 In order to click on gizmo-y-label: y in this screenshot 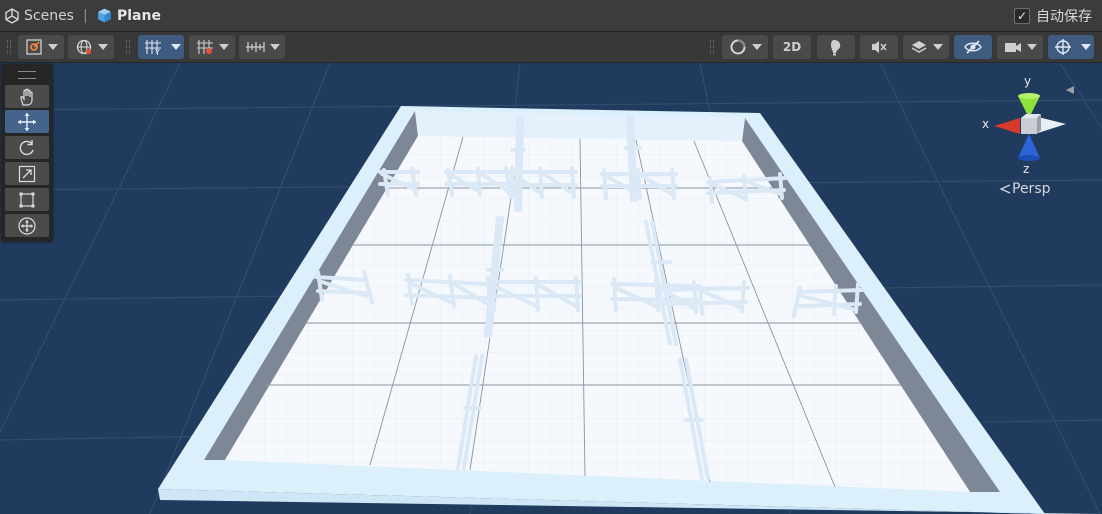, I will do `click(1028, 81)`.